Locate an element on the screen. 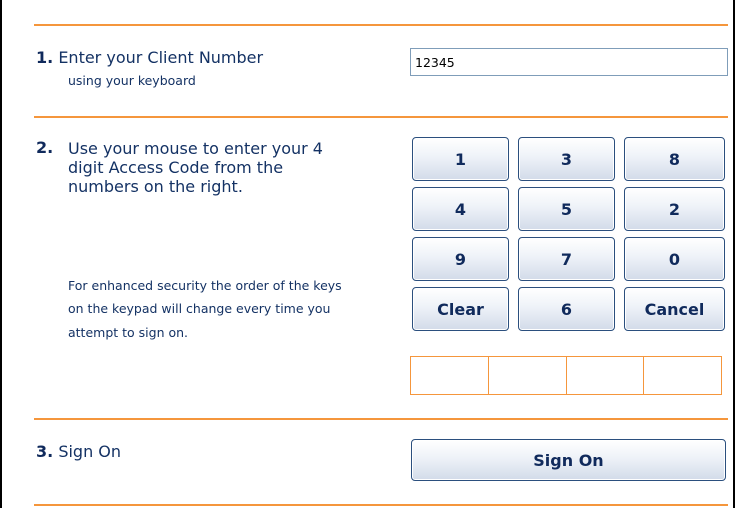 The image size is (745, 508). step1-heading: 1. Enter your Client Number is located at coordinates (149, 58).